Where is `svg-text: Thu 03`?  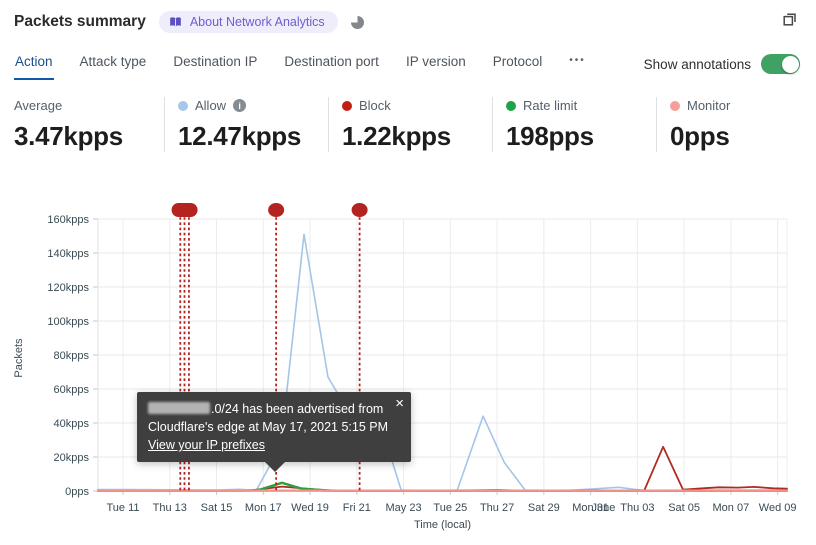 svg-text: Thu 03 is located at coordinates (637, 508).